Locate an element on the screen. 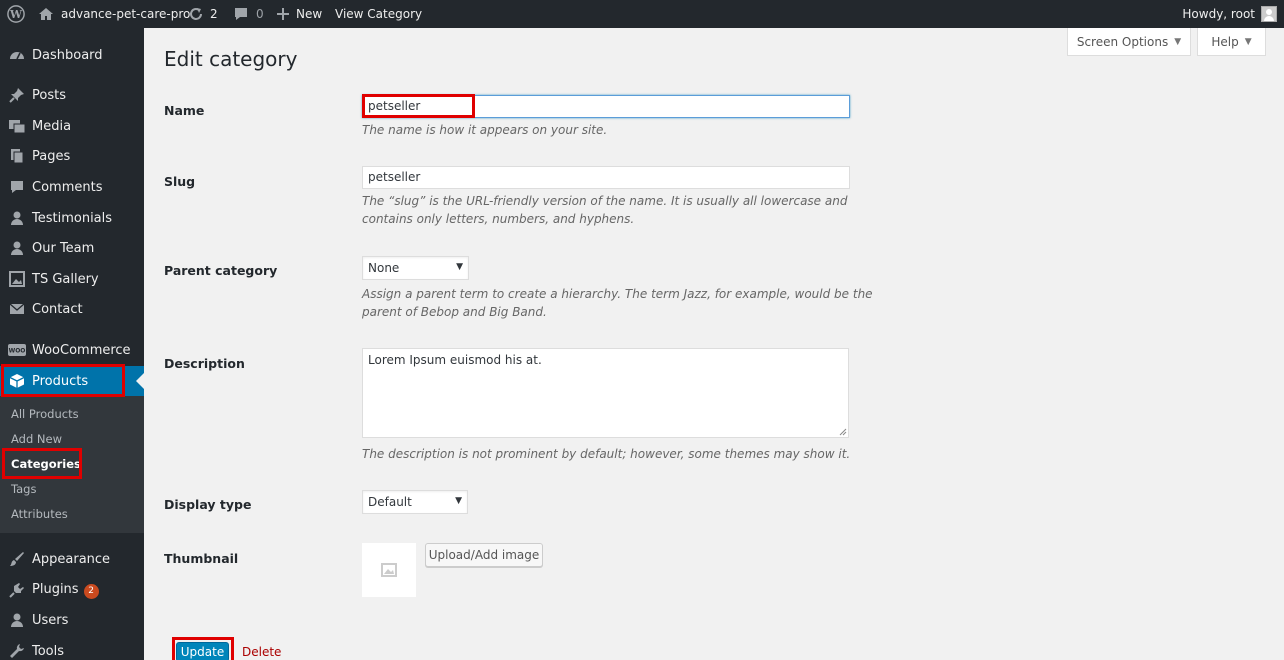  updates-count: 2 is located at coordinates (214, 14).